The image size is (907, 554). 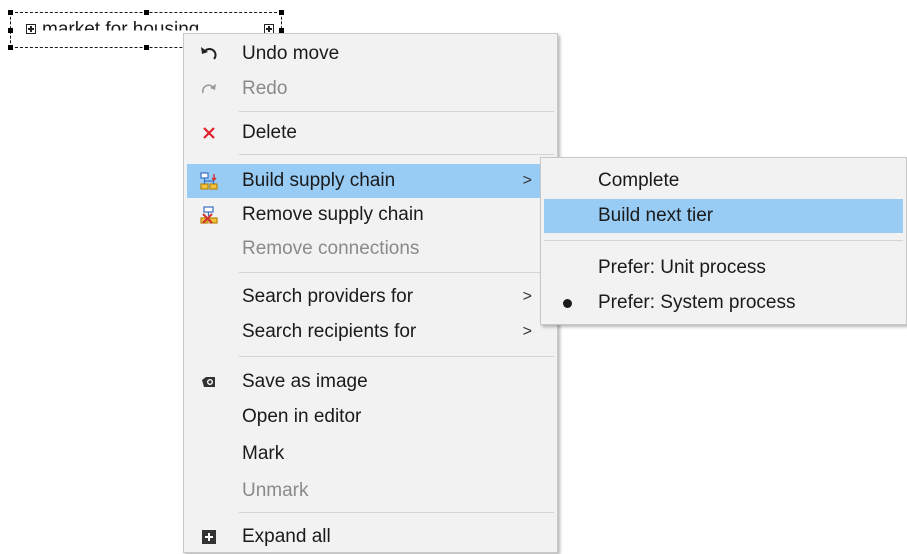 What do you see at coordinates (209, 181) in the screenshot?
I see `build-supply-chain-icon` at bounding box center [209, 181].